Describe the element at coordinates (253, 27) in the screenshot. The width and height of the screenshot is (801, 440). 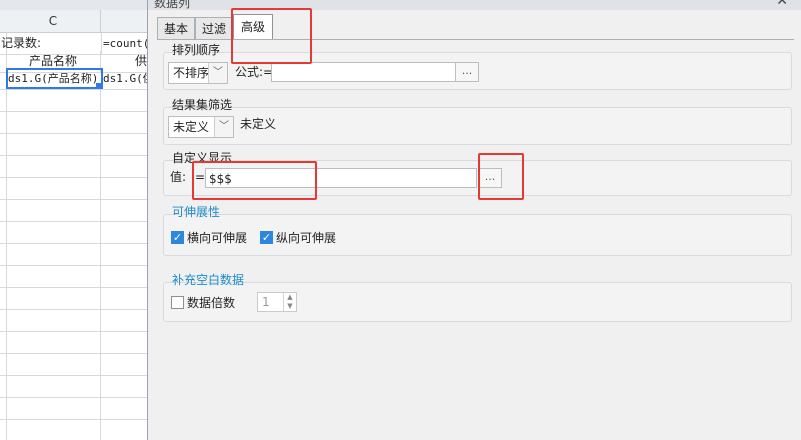
I see `tab-advanced: 高级` at that location.